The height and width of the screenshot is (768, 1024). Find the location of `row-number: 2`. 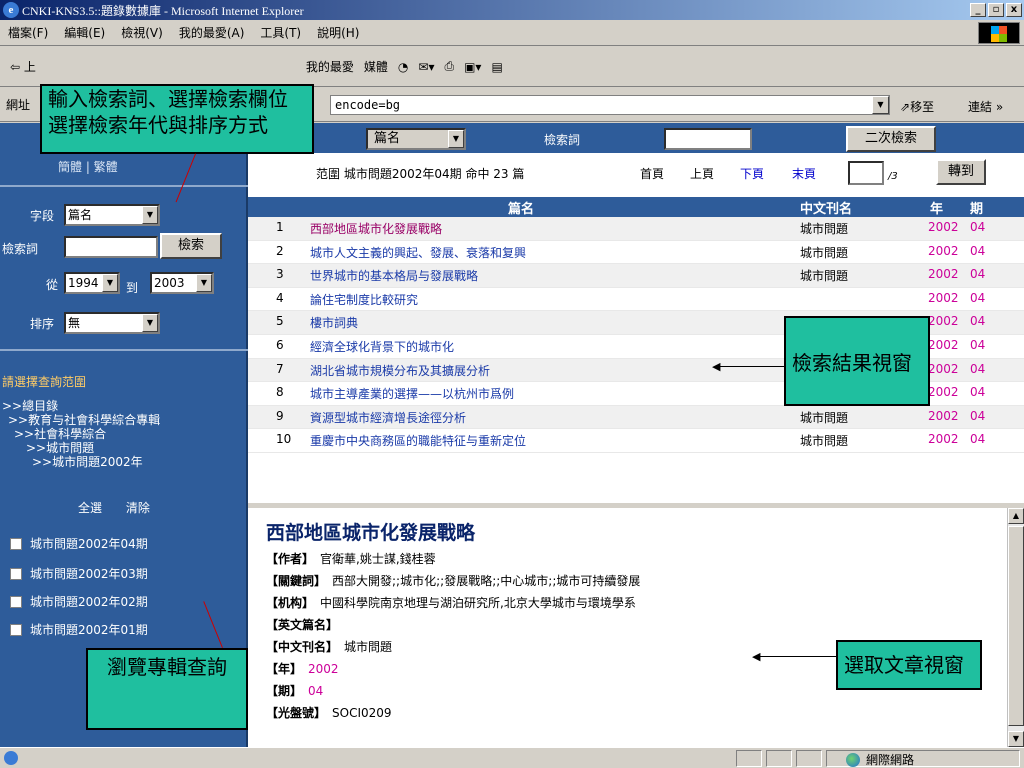

row-number: 2 is located at coordinates (280, 250).